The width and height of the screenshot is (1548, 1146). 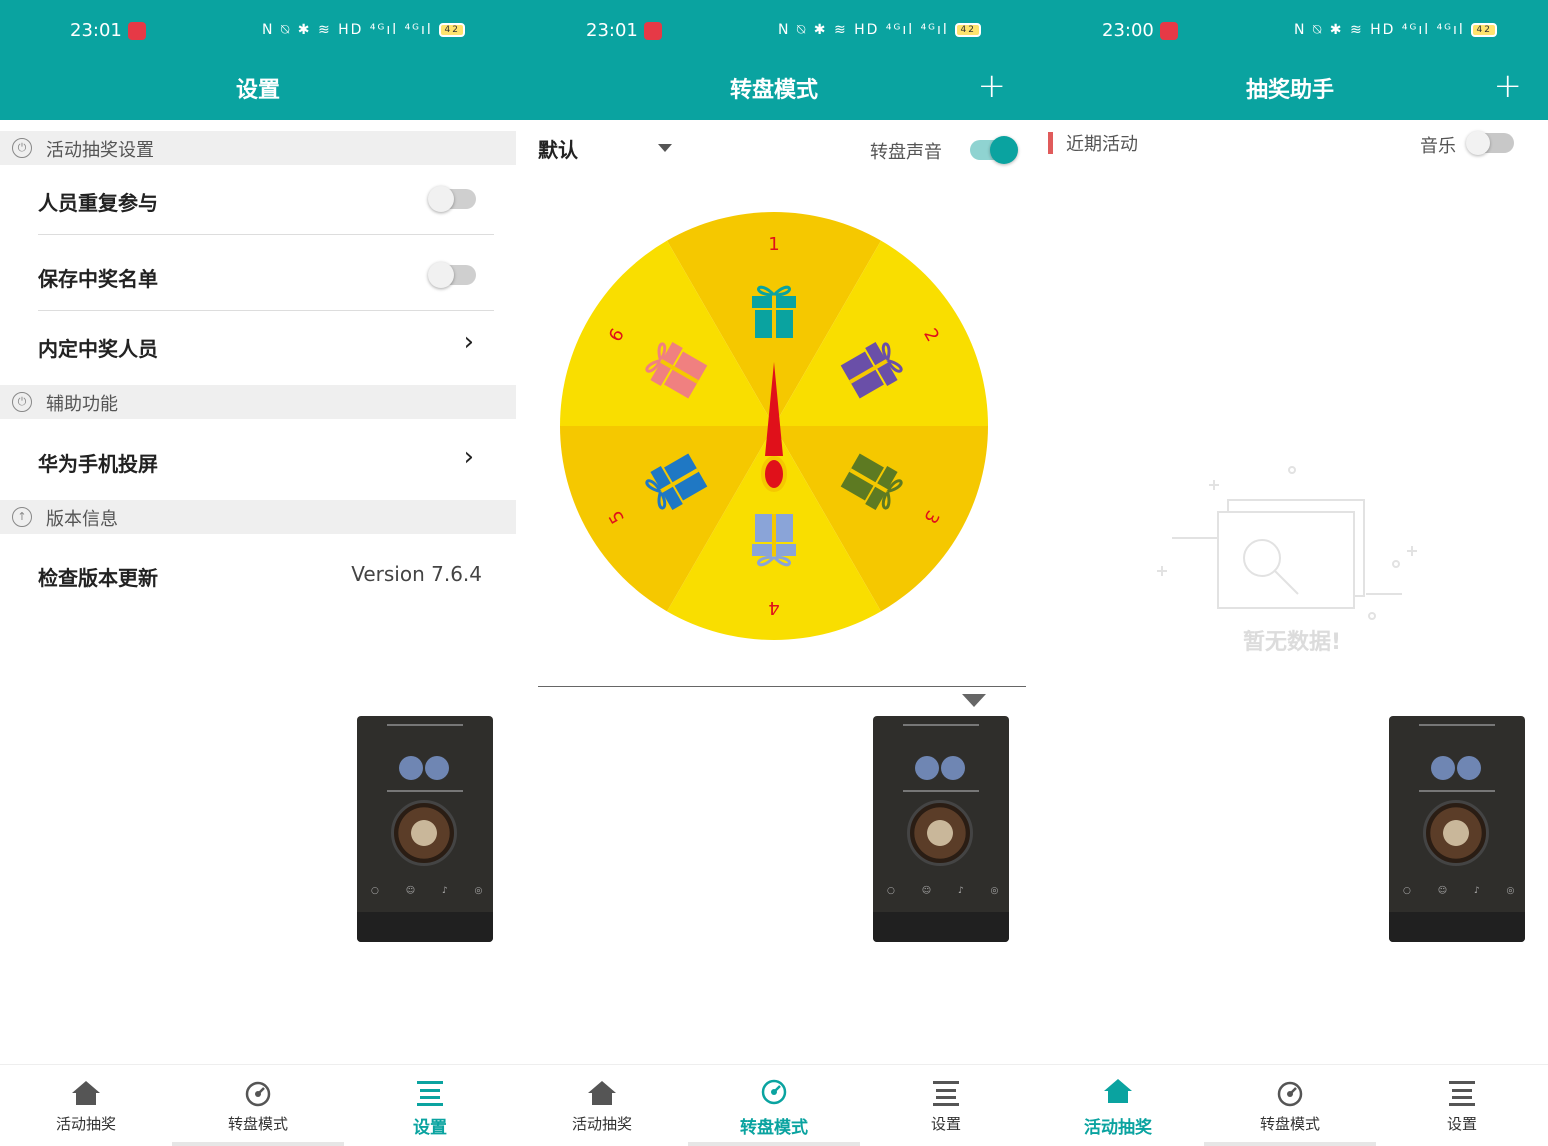 I want to click on section-lottery-settings: ⏻ 活动抽奖设置, so click(x=258, y=148).